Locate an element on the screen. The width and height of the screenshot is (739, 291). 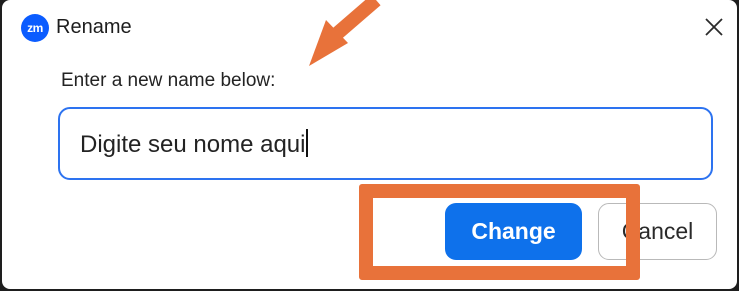
cancel-button: Cancel is located at coordinates (657, 231).